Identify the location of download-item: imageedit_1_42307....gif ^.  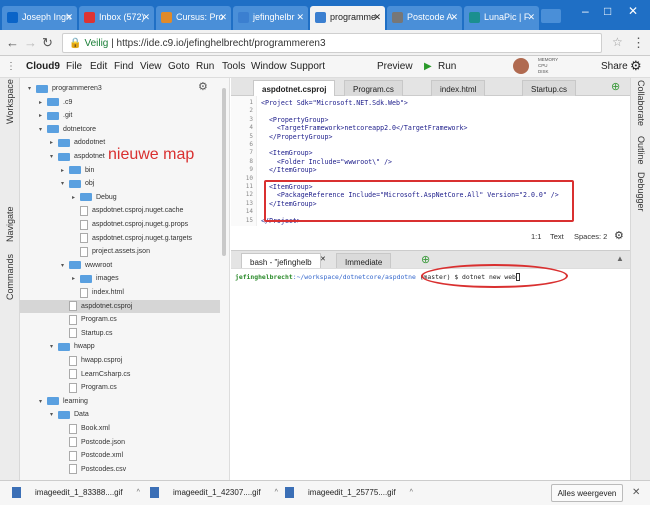
(214, 492).